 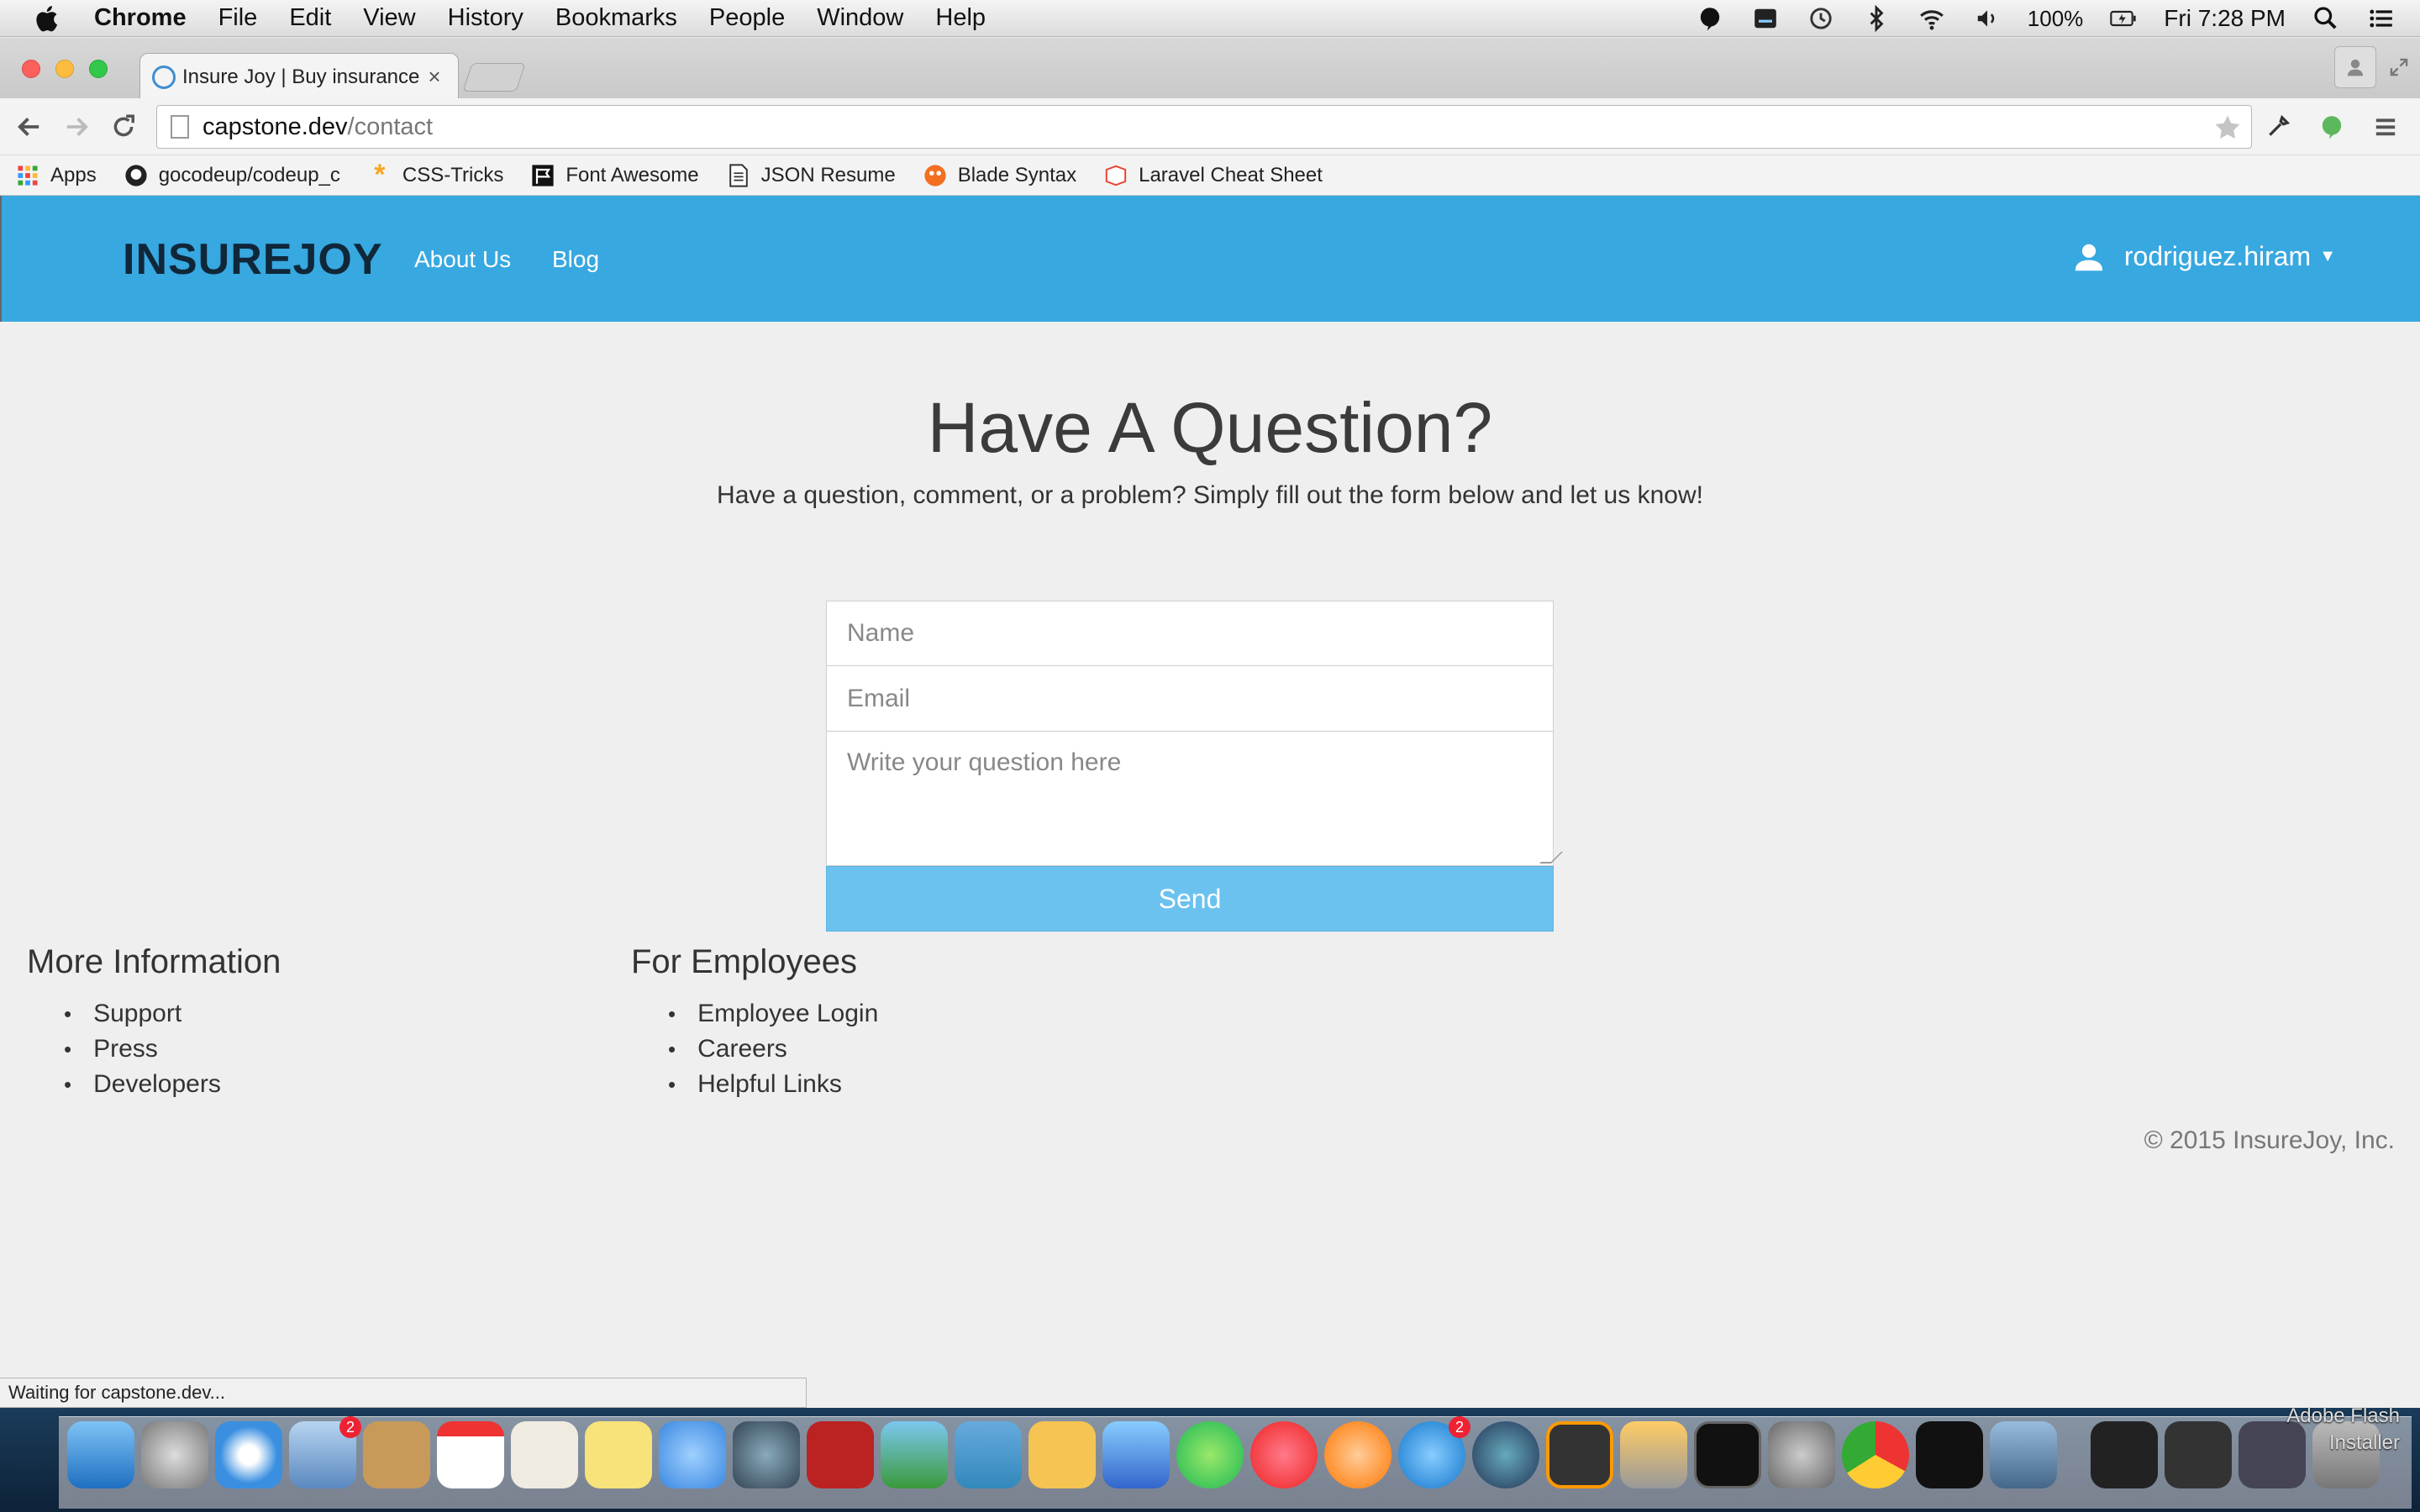 I want to click on bookmark-laravel-cheat-sheet: Laravel Cheat Sheet, so click(x=1213, y=175).